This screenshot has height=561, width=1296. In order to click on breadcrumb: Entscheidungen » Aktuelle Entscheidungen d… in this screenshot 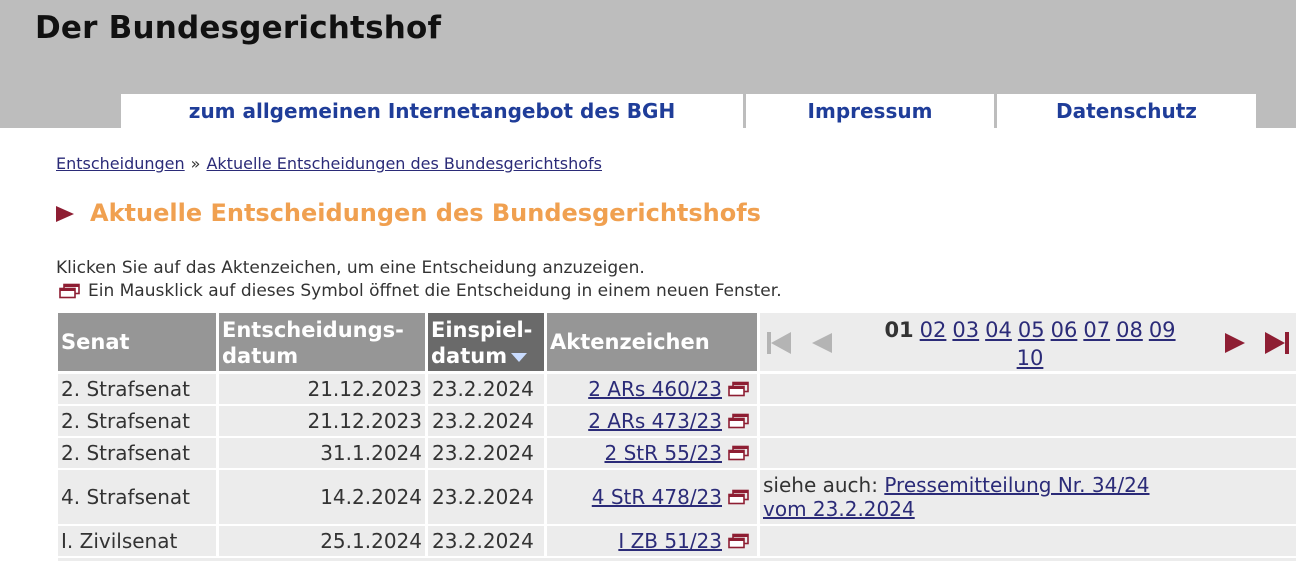, I will do `click(329, 163)`.